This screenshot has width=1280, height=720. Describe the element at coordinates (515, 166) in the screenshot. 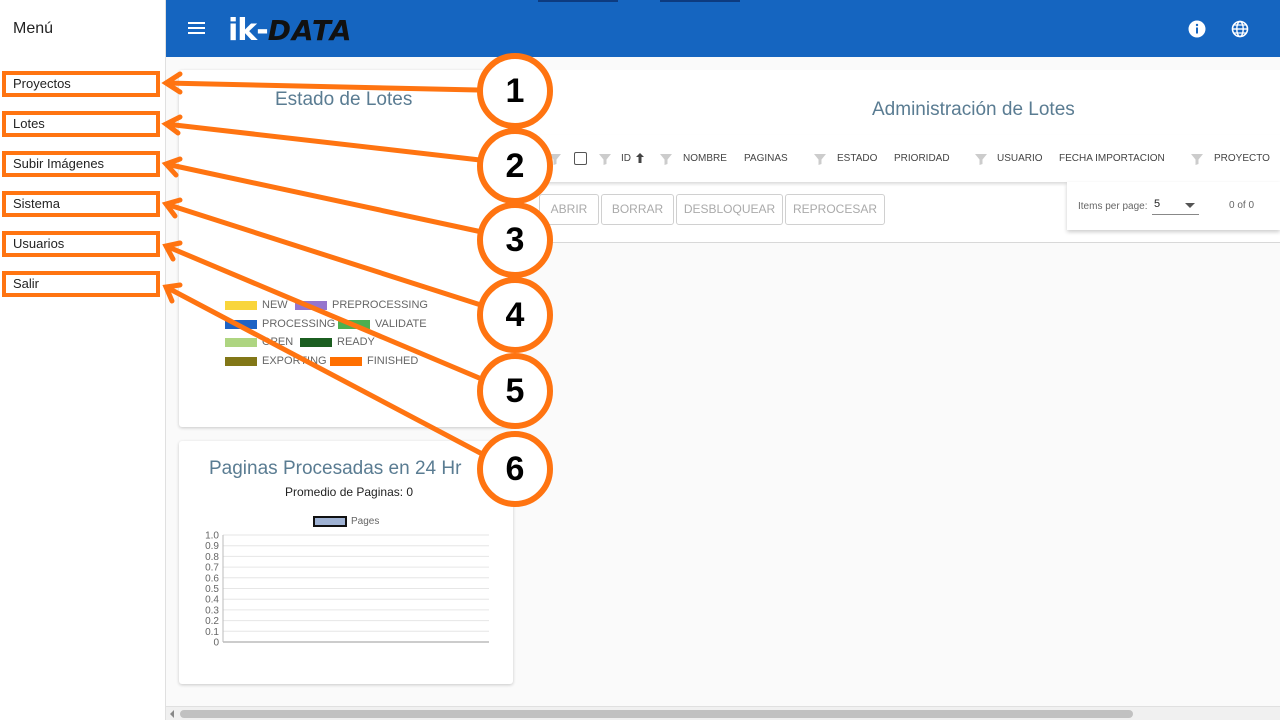

I see `callout-2: 2` at that location.